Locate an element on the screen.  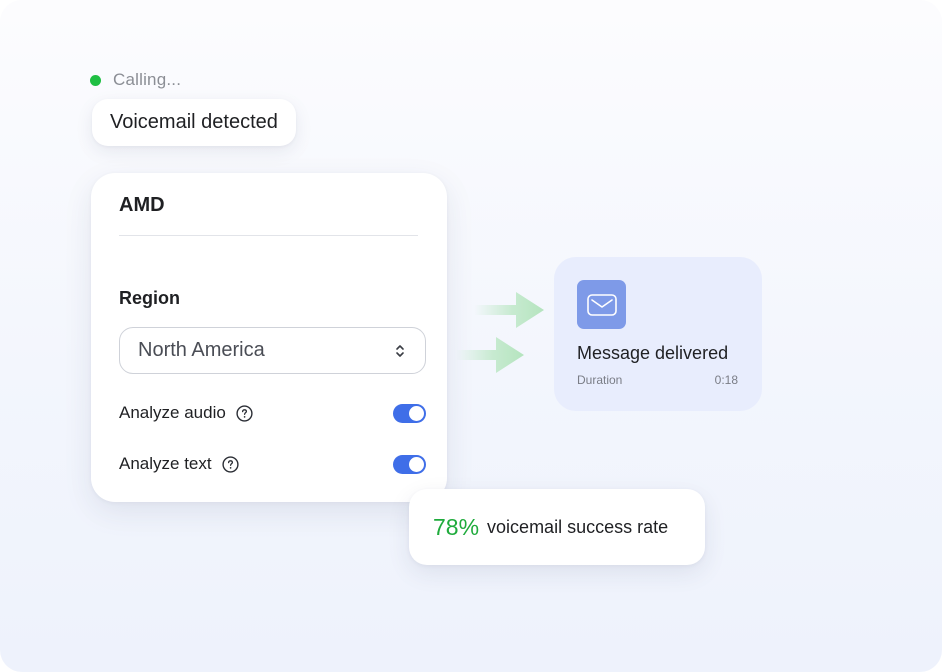
voicemail-detected-badge: Voicemail detected is located at coordinates (194, 122).